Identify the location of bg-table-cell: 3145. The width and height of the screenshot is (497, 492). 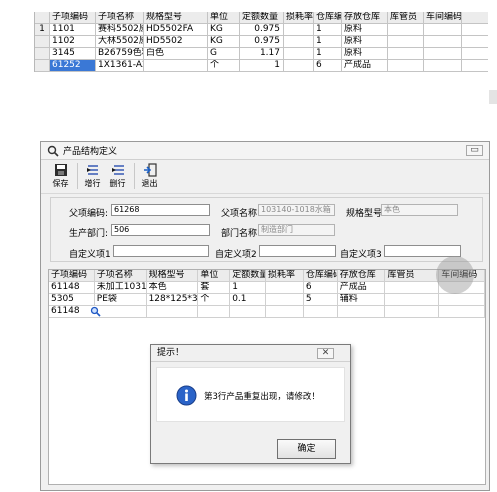
(73, 53).